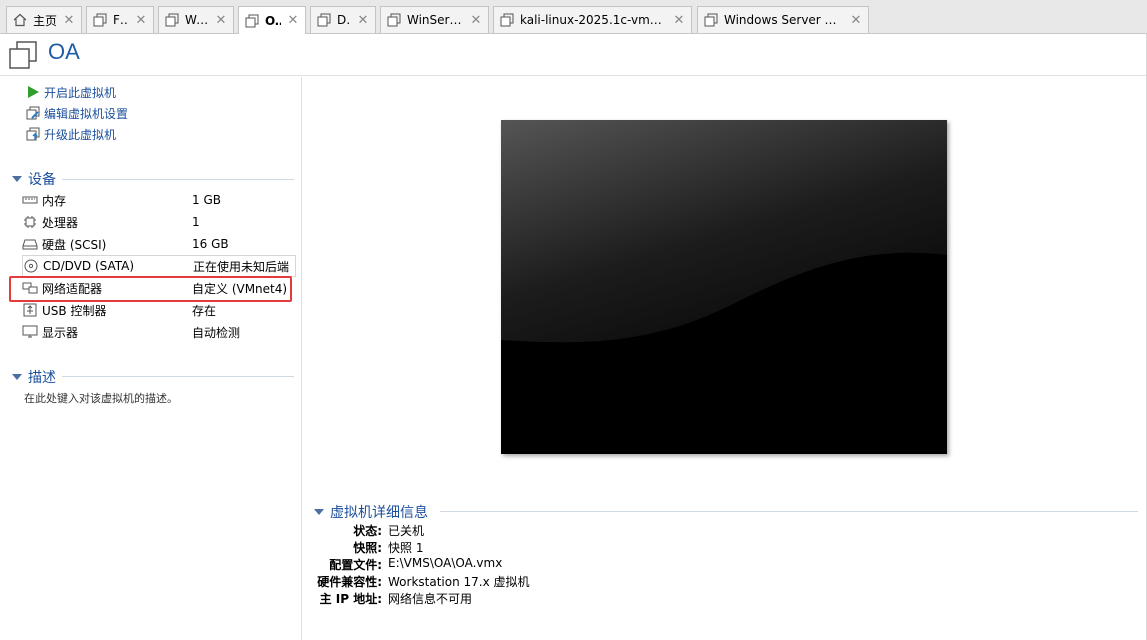 Image resolution: width=1147 pixels, height=640 pixels. What do you see at coordinates (159, 244) in the screenshot?
I see `device-hard-disk: 硬盘 (SCSI) 16 GB` at bounding box center [159, 244].